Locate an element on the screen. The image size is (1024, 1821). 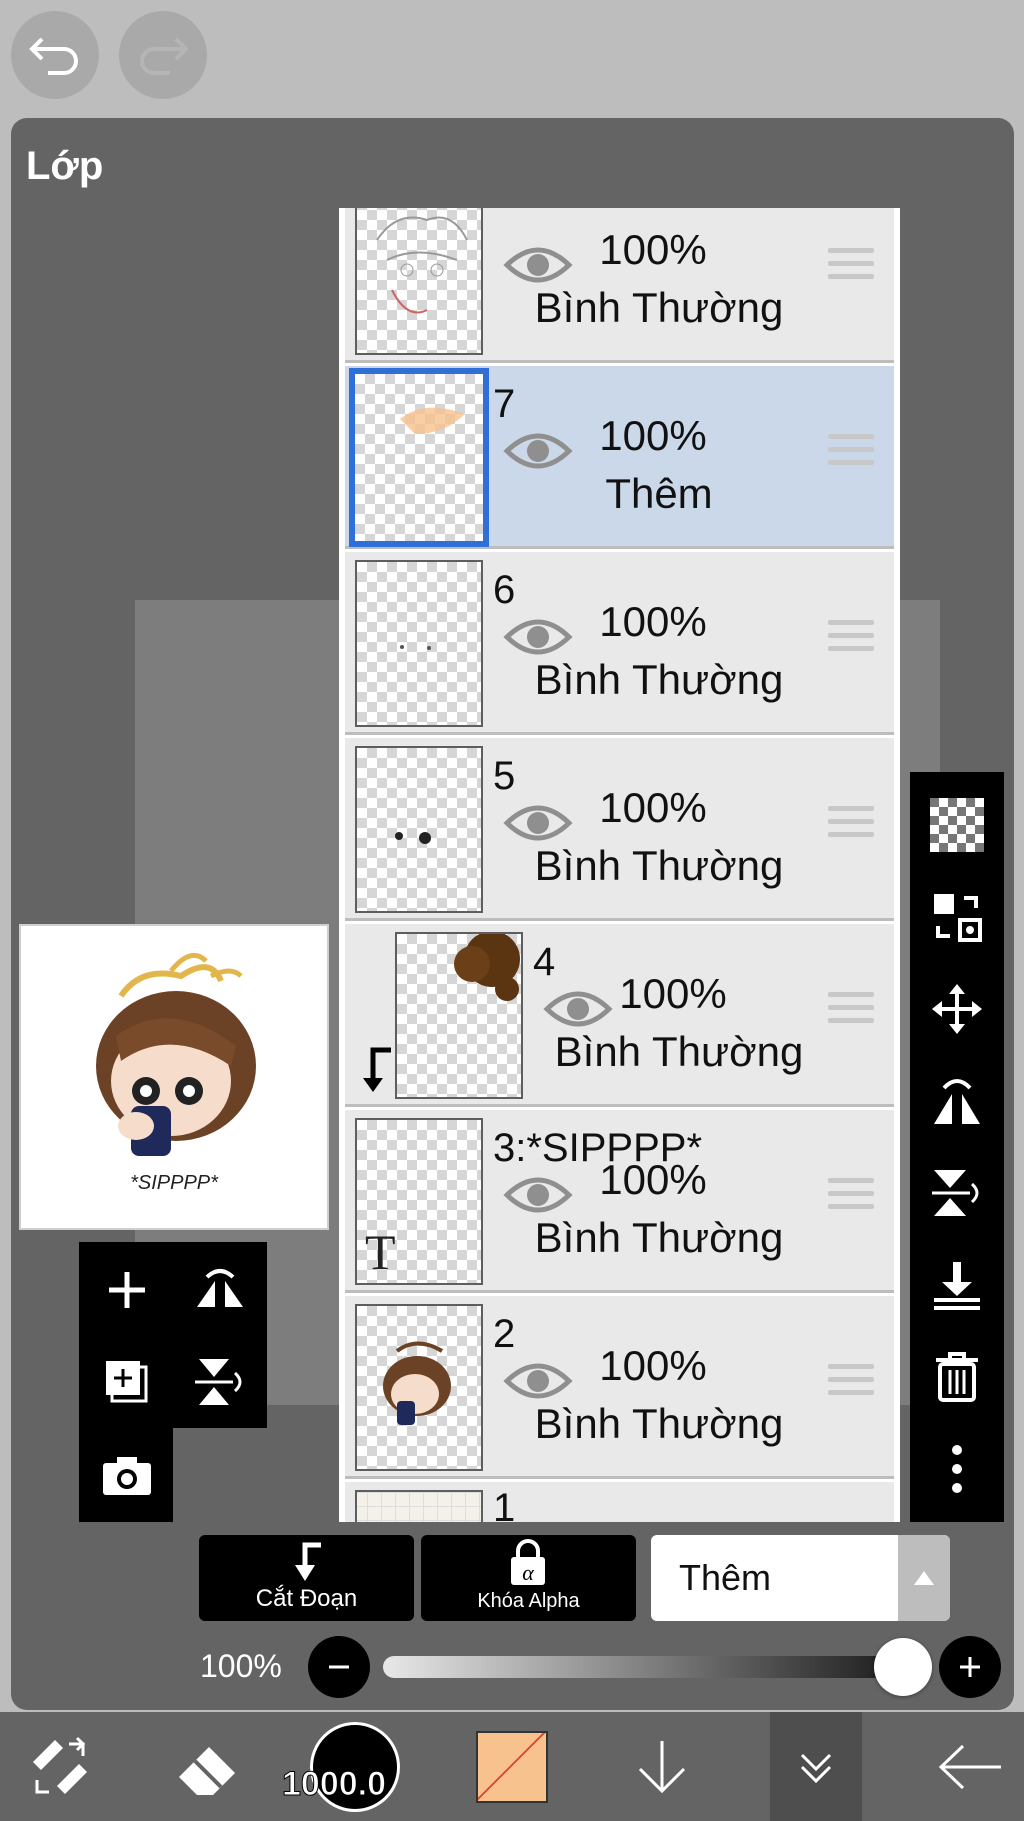
layer-row: 6 100% Bình Thường is located at coordinates (619, 643).